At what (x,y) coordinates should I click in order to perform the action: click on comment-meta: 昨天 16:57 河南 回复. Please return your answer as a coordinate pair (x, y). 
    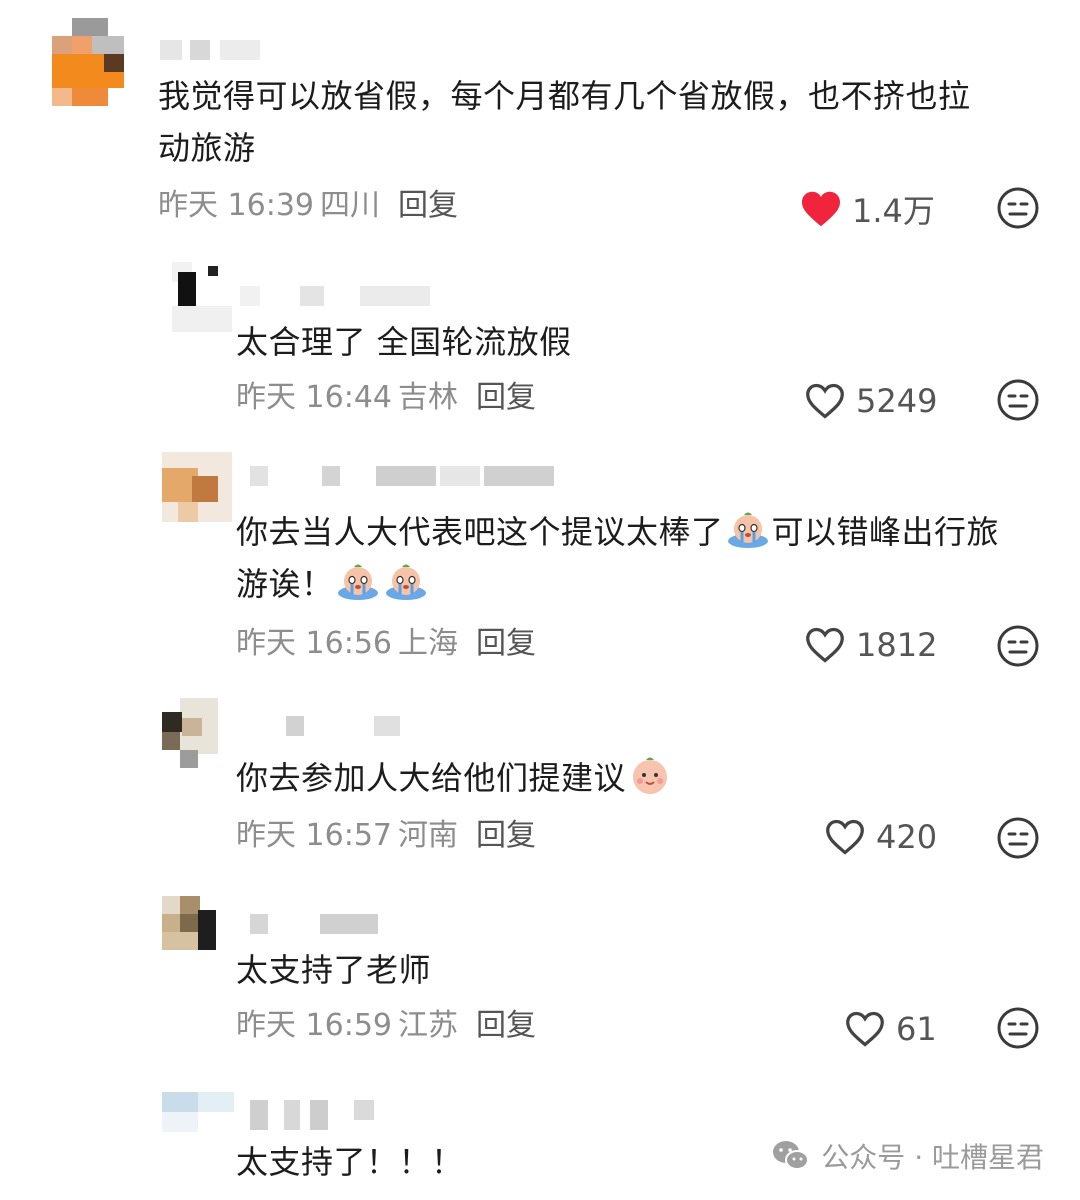
    Looking at the image, I should click on (386, 836).